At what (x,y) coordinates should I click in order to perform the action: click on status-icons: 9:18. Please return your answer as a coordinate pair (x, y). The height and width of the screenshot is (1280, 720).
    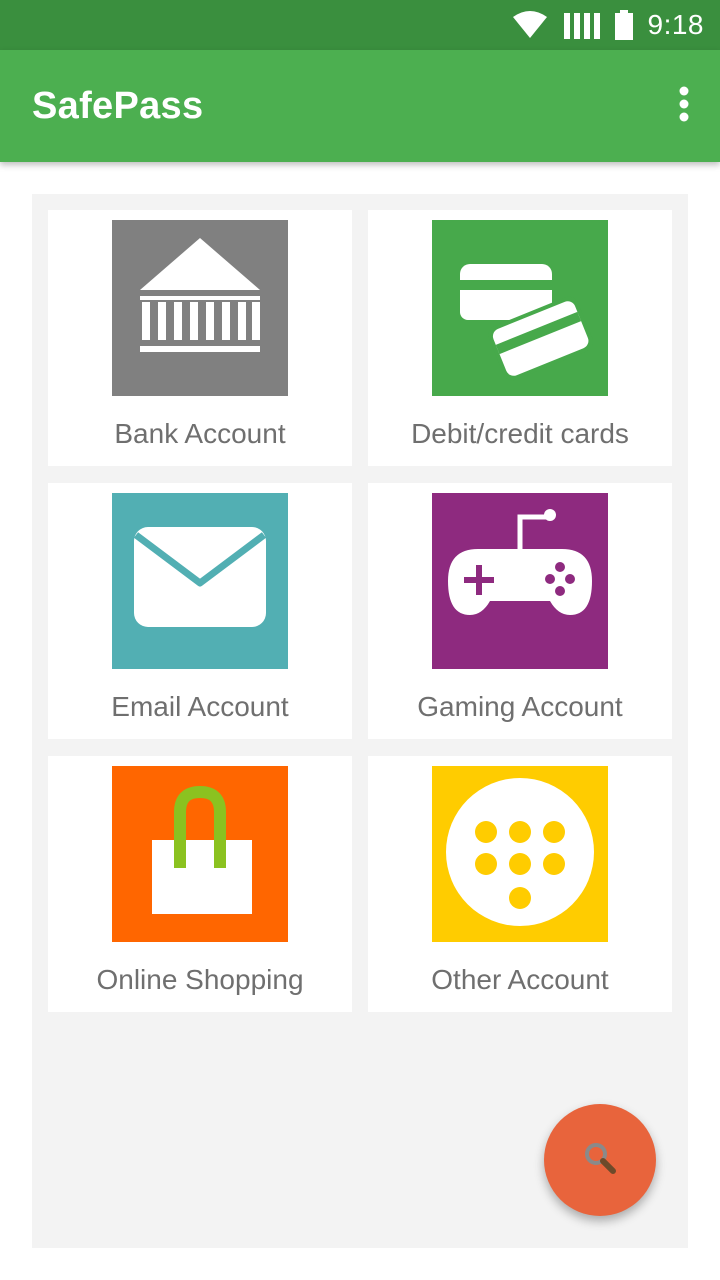
    Looking at the image, I should click on (608, 25).